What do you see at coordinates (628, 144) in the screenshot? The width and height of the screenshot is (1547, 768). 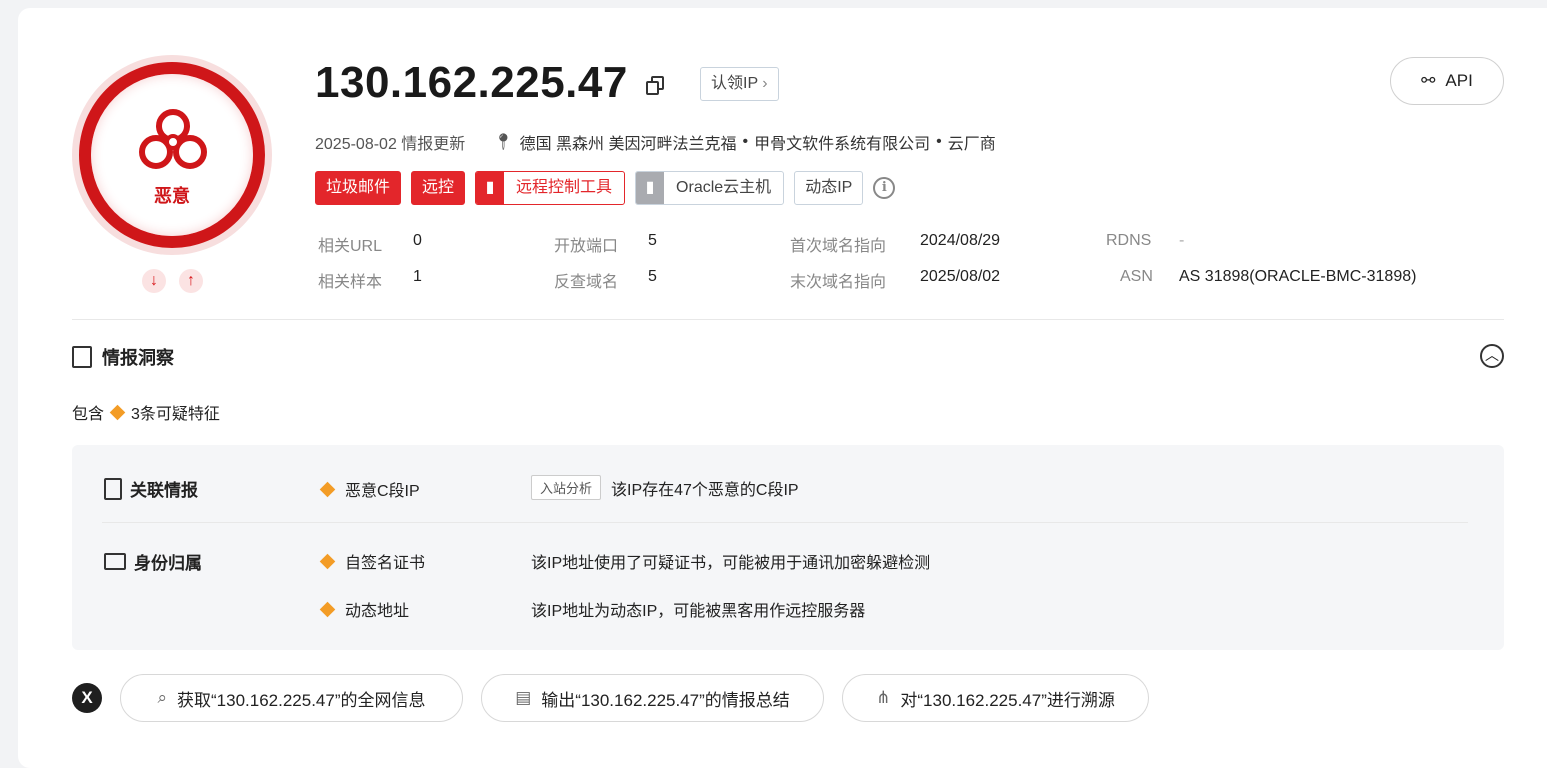 I see `location: 德国 黑森州 美因河畔法兰克福` at bounding box center [628, 144].